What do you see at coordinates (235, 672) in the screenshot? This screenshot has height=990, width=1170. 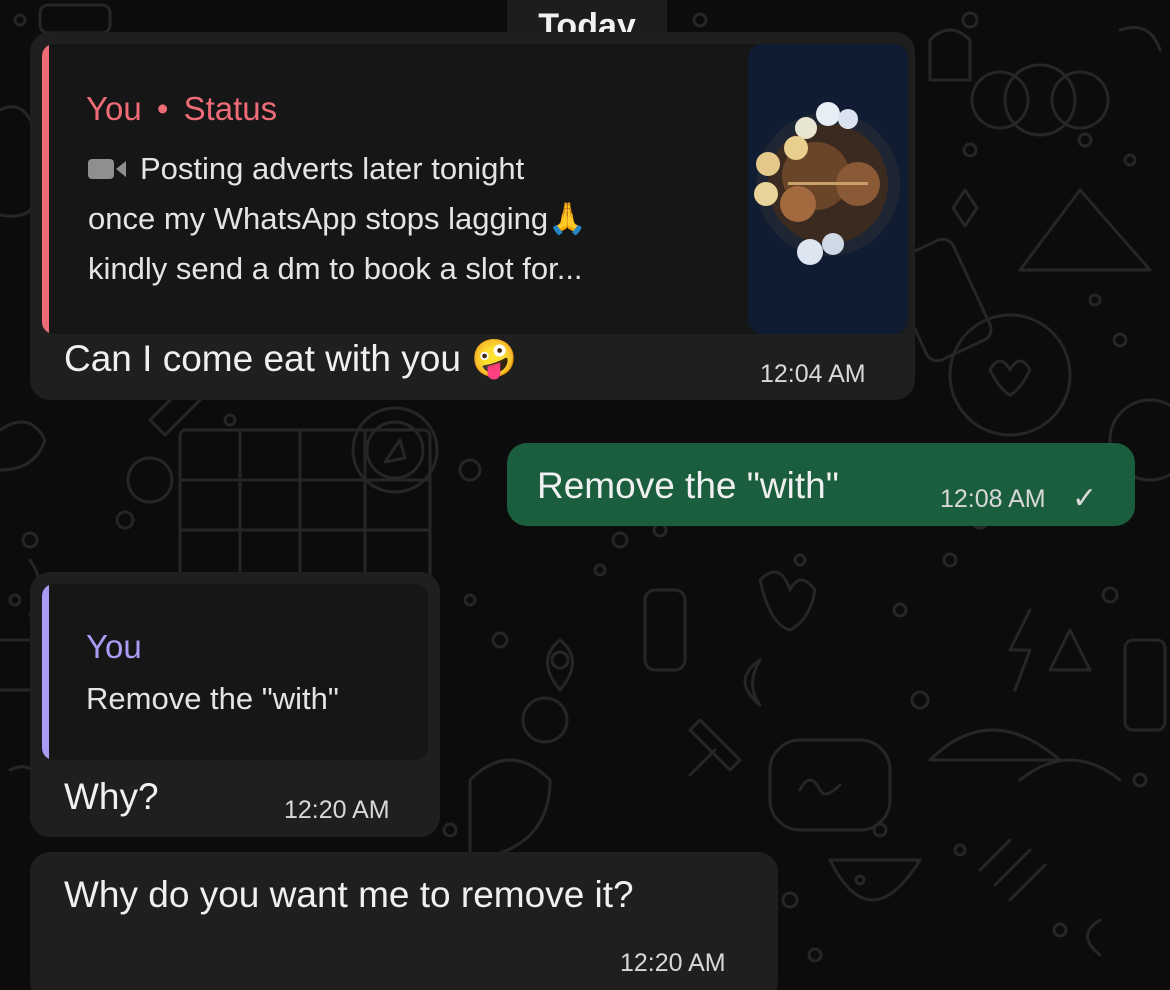 I see `quoted-reply: You Remove the "with"` at bounding box center [235, 672].